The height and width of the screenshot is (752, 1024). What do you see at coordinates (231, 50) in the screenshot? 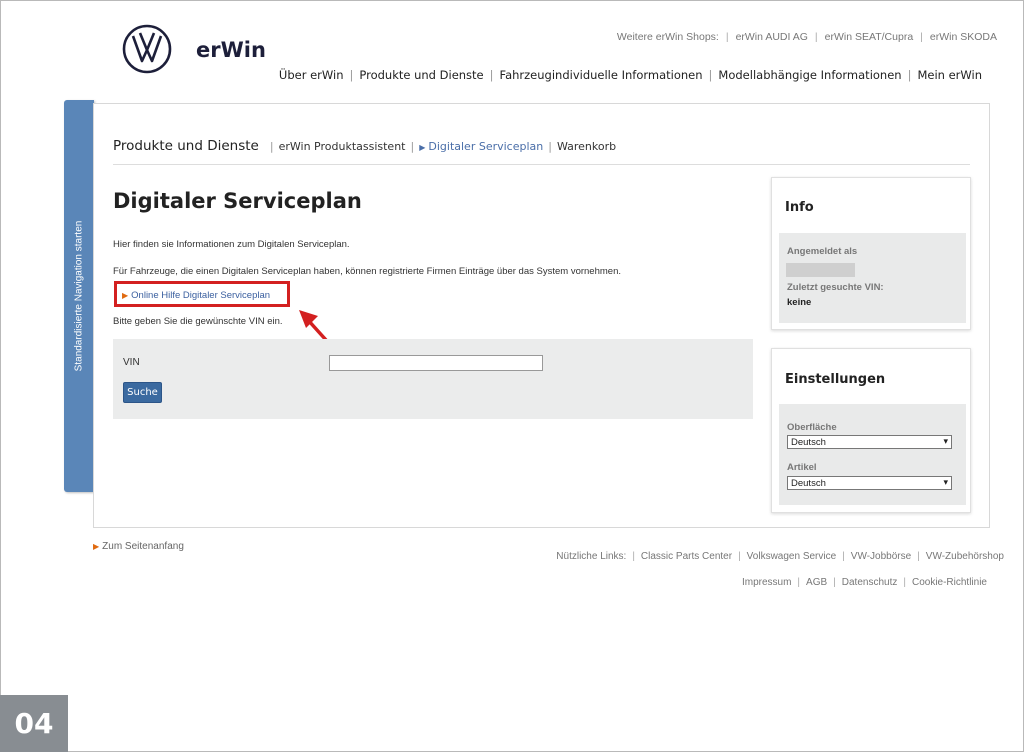
I see `brand-name: erWin` at bounding box center [231, 50].